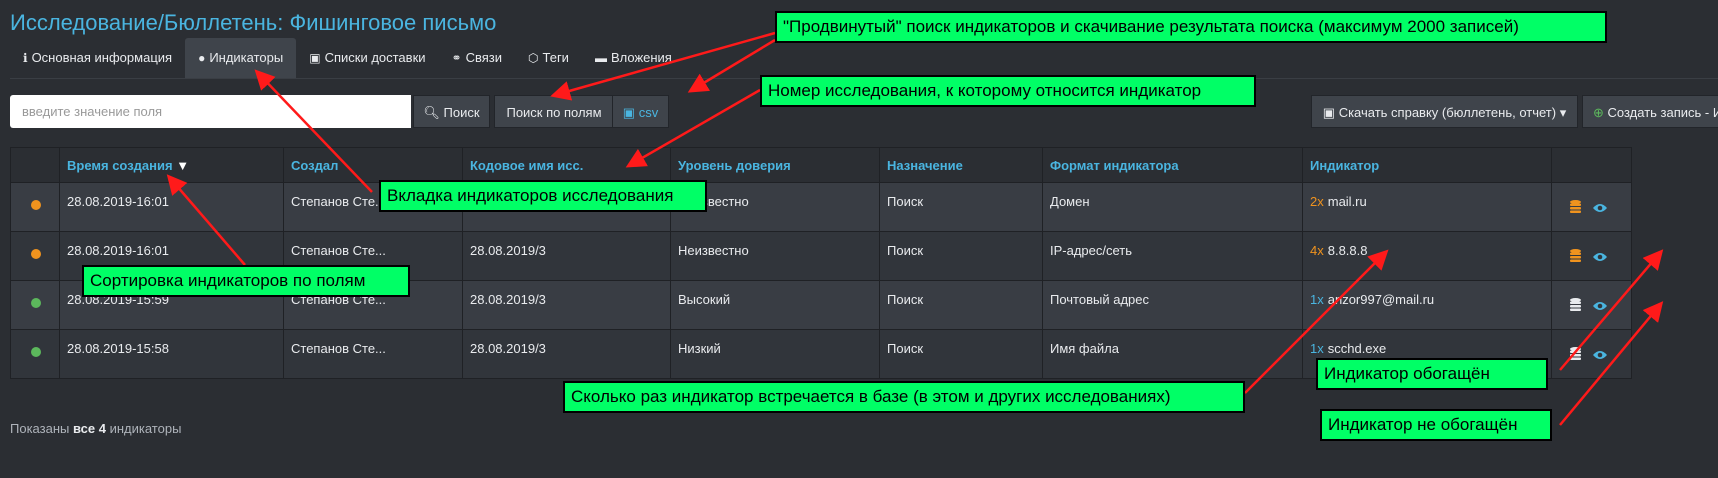 The width and height of the screenshot is (1718, 478). I want to click on folder-icon: ▬, so click(600, 58).